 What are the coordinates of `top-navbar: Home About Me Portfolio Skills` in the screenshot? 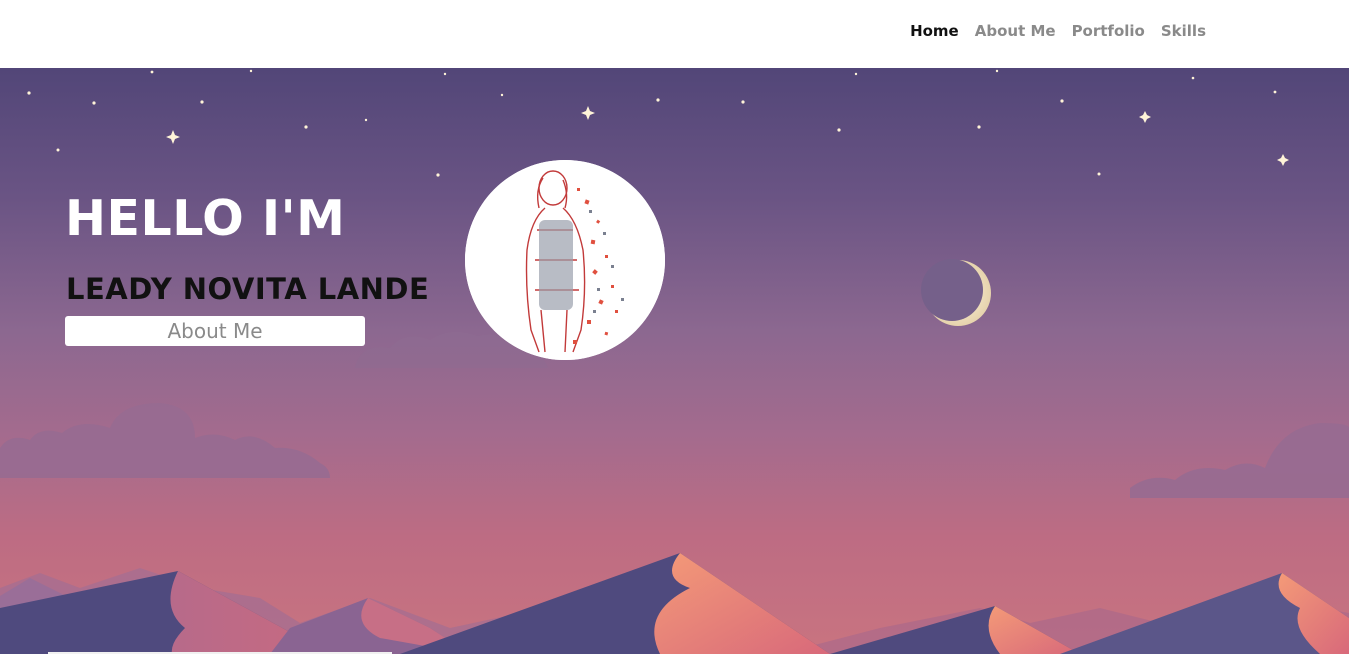 It's located at (674, 34).